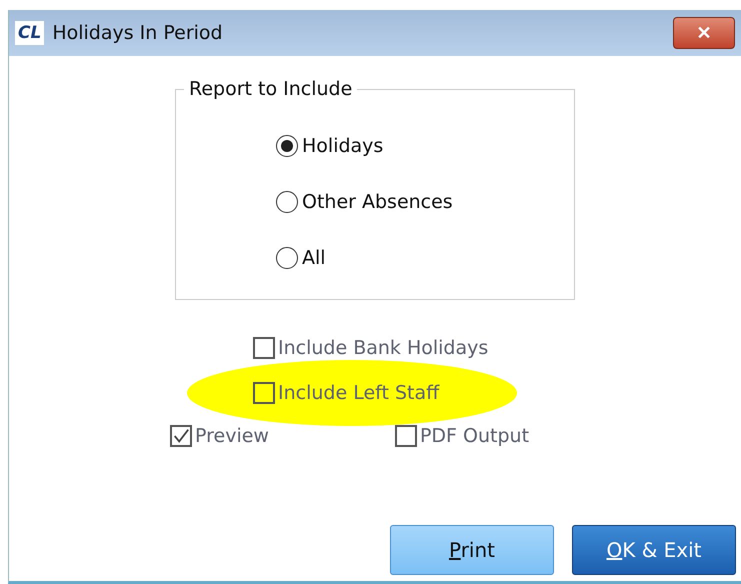 The height and width of the screenshot is (584, 741). What do you see at coordinates (654, 550) in the screenshot?
I see `dialog-button: OK & Exit` at bounding box center [654, 550].